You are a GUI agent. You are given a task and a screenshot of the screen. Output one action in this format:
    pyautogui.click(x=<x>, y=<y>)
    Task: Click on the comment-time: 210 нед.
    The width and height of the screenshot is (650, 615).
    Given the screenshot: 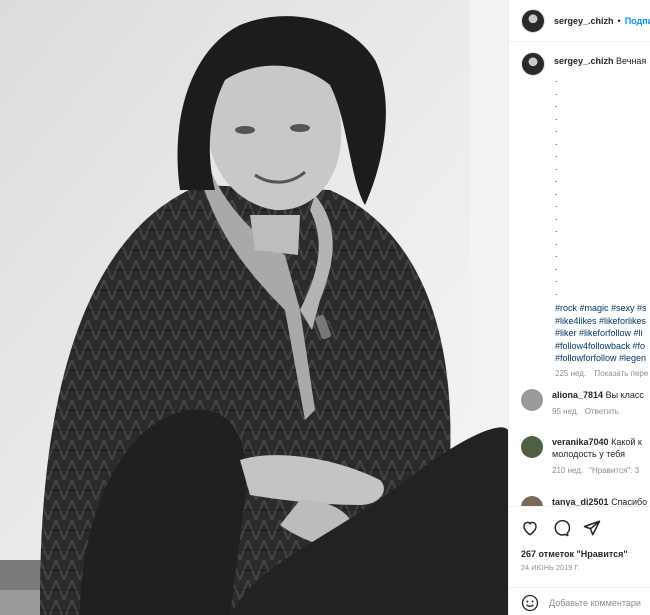 What is the action you would take?
    pyautogui.click(x=567, y=470)
    